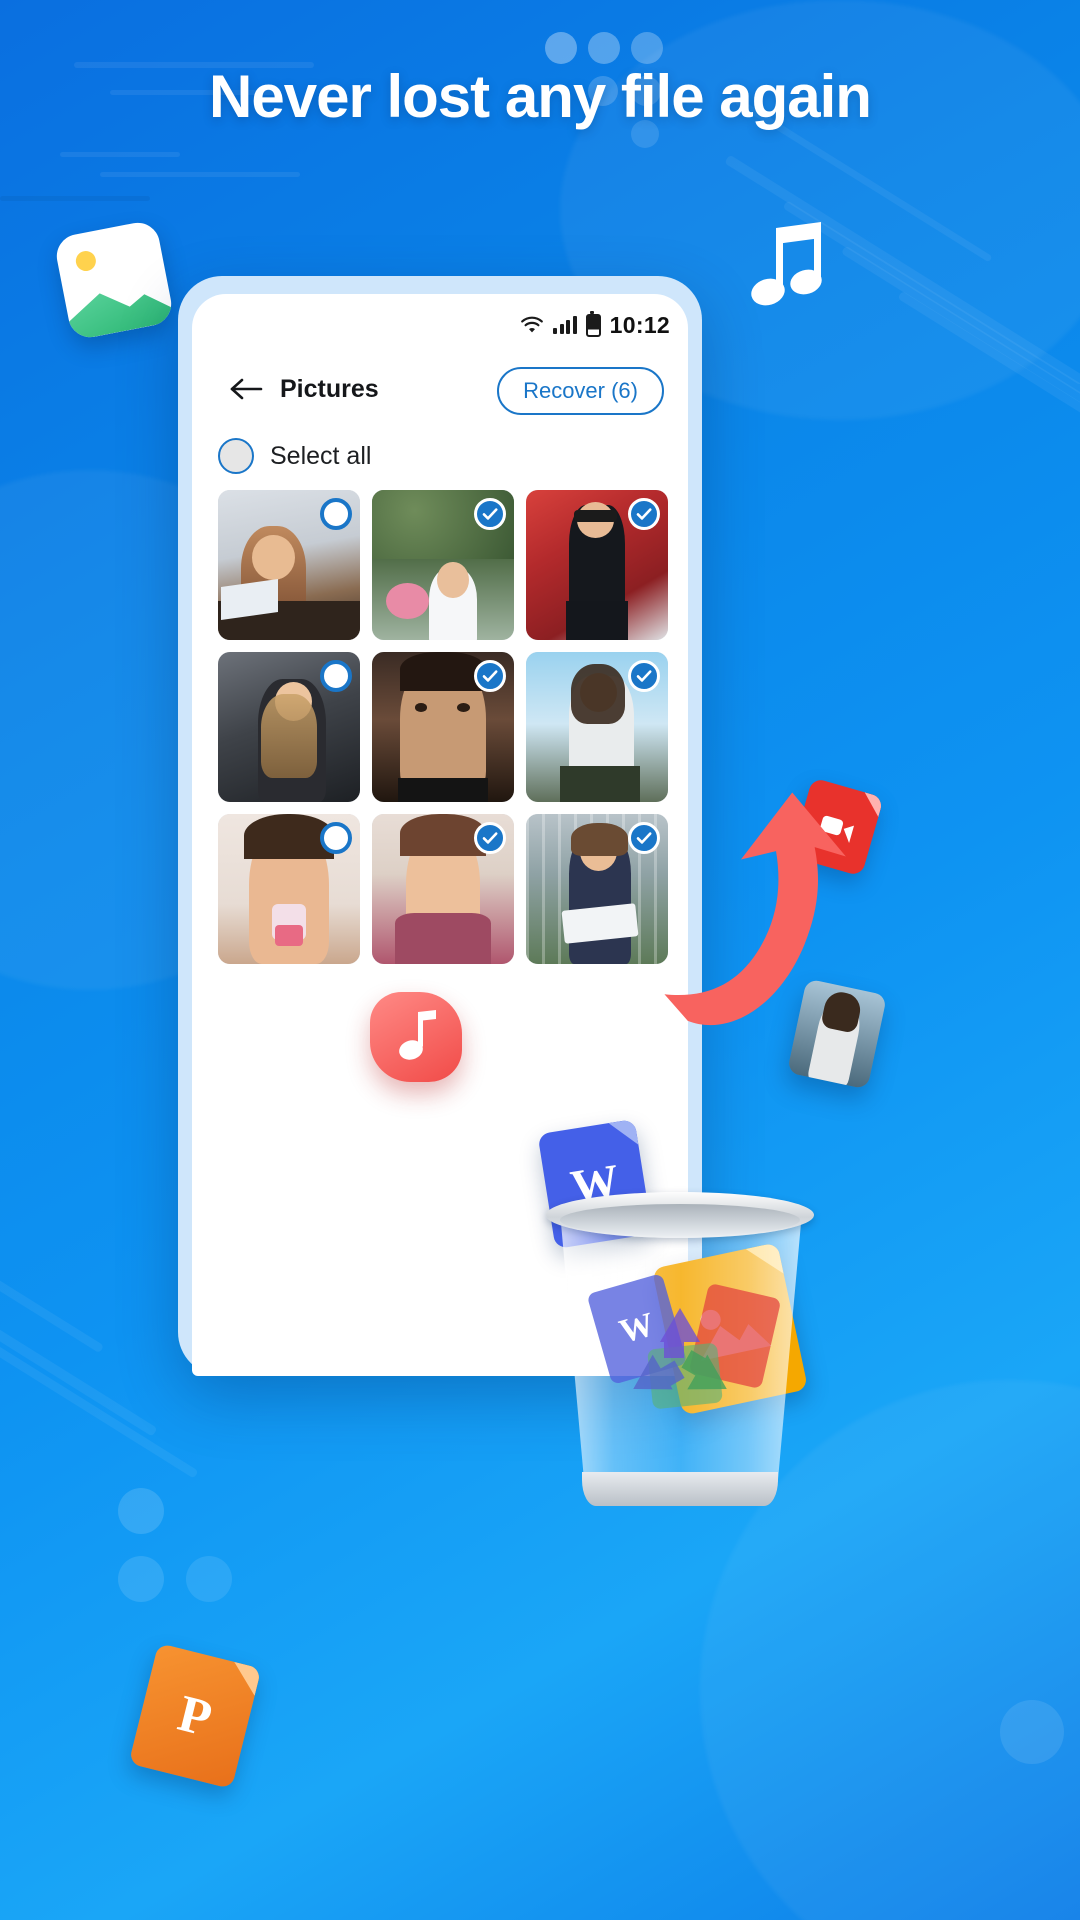  Describe the element at coordinates (565, 324) in the screenshot. I see `cellular-signal-icon` at that location.